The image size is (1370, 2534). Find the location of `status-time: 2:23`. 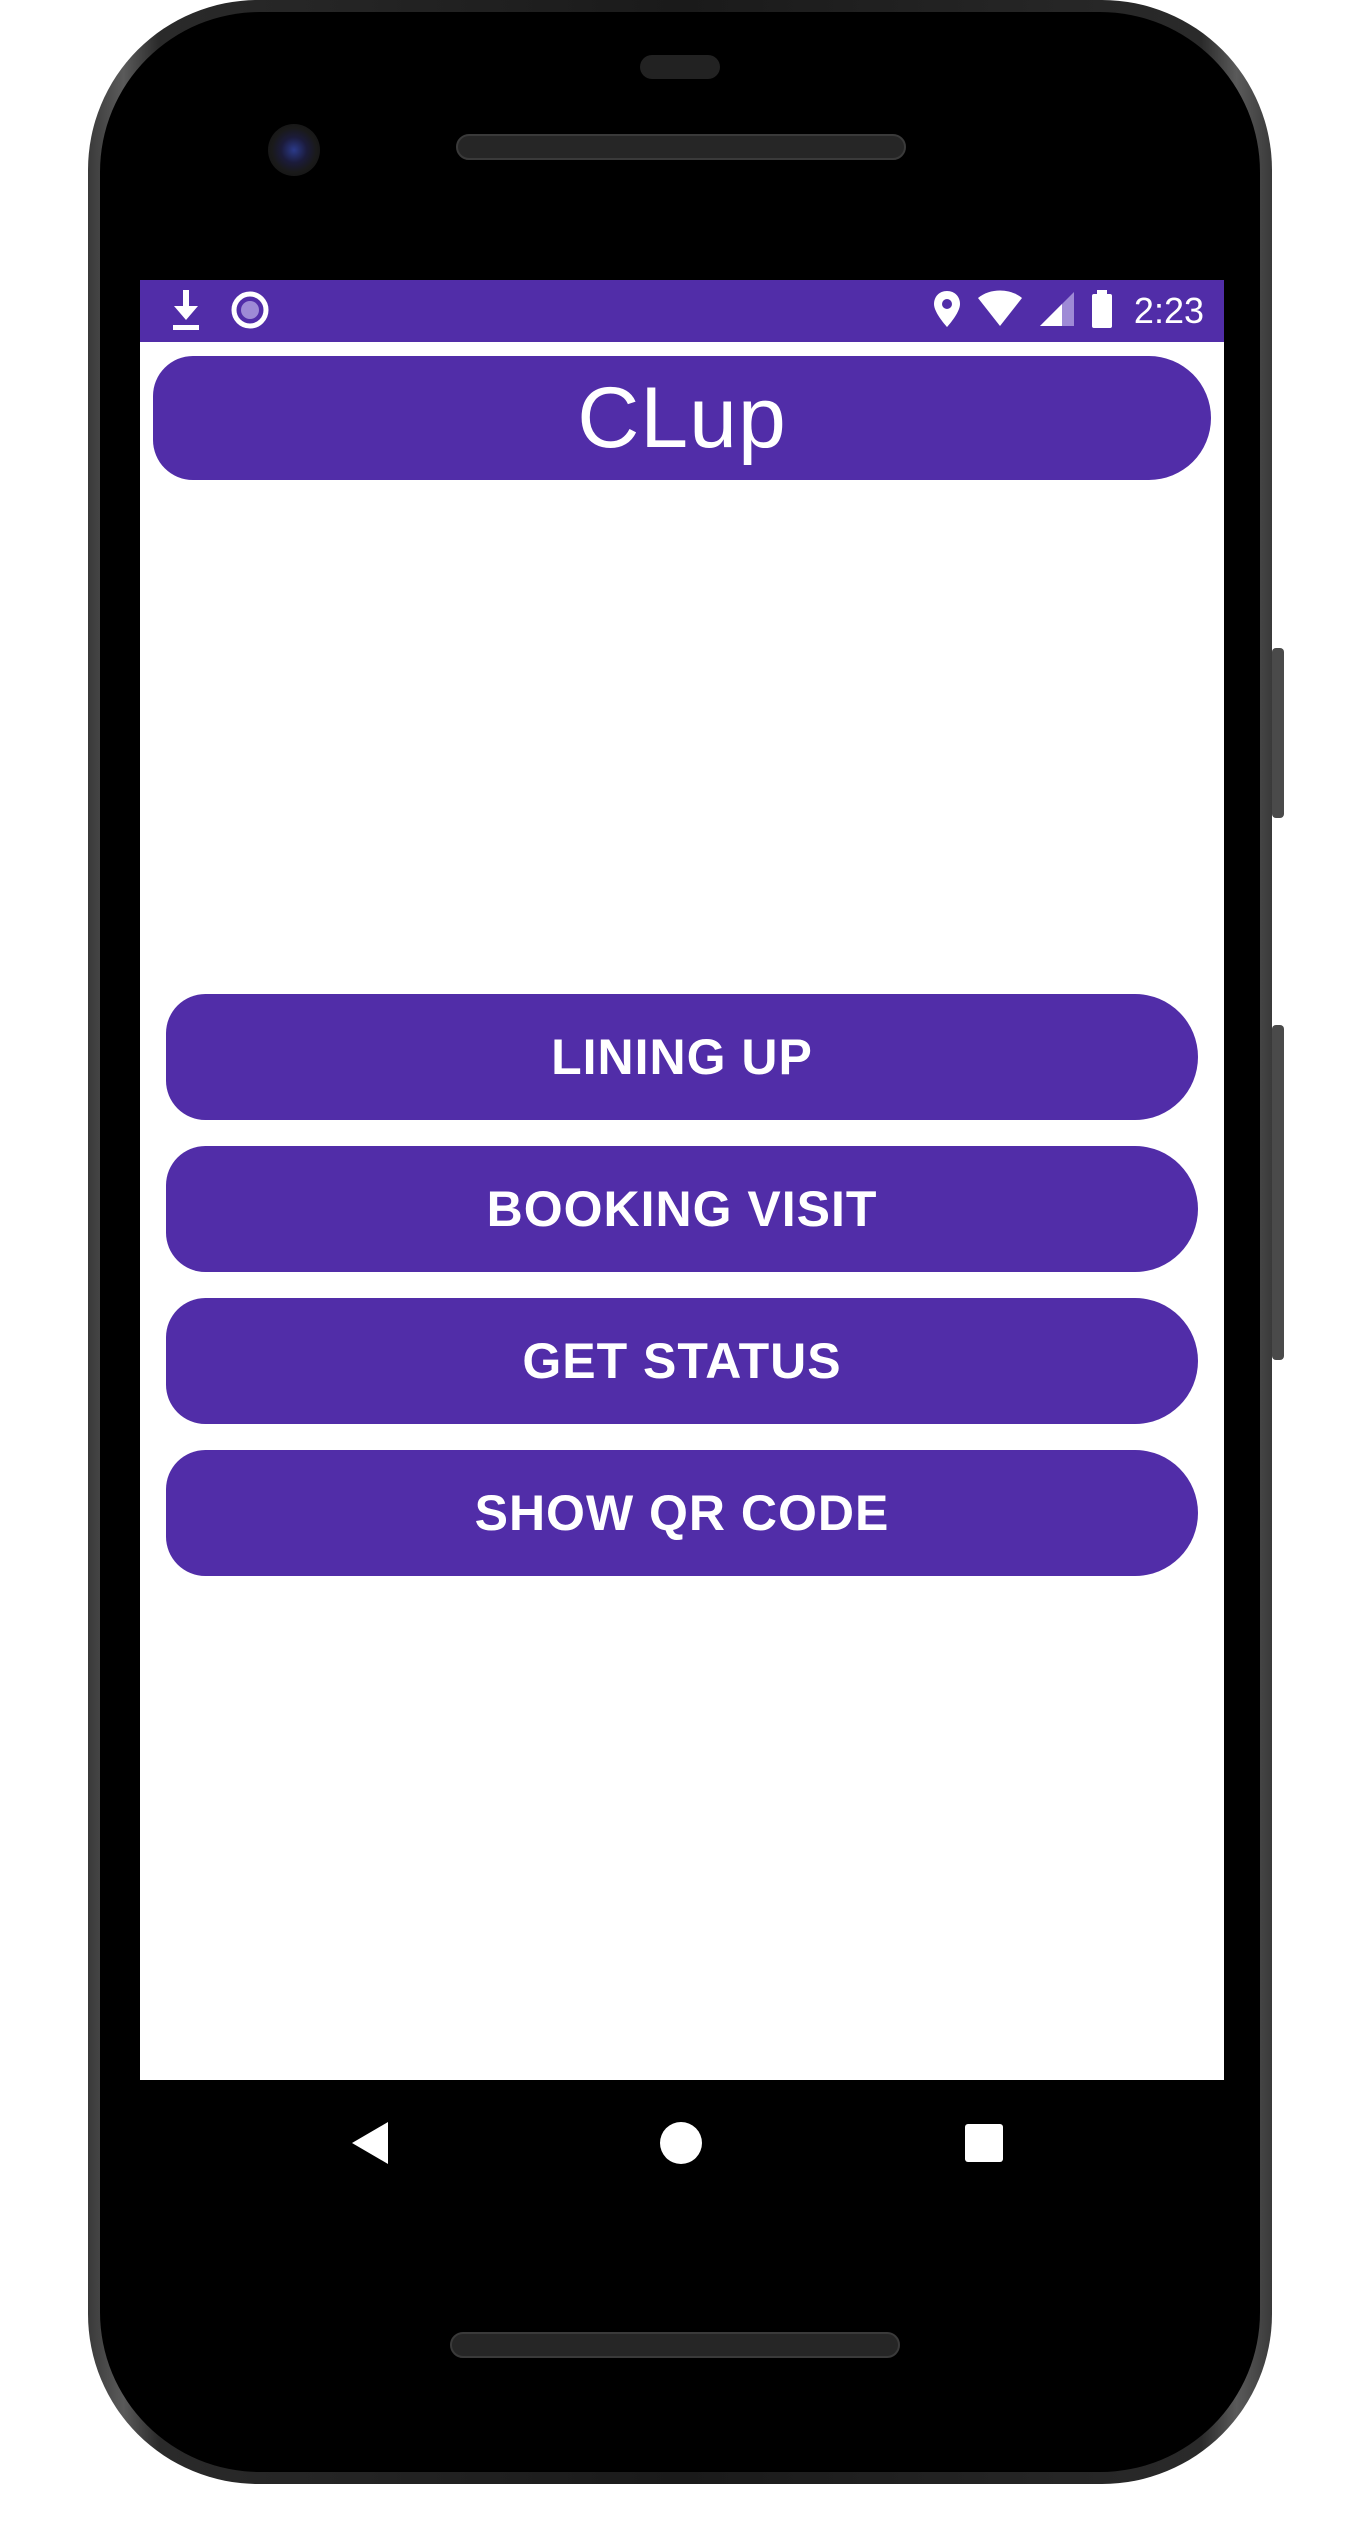

status-time: 2:23 is located at coordinates (1168, 310).